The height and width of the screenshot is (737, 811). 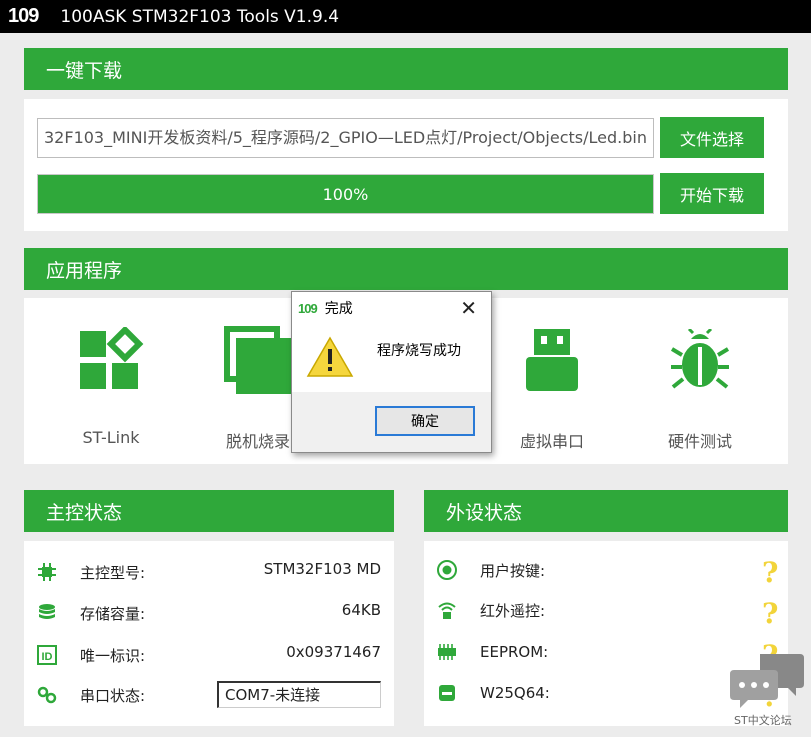 I want to click on window-title: 100ASK STM32F103 Tools V1.9.4, so click(x=200, y=16).